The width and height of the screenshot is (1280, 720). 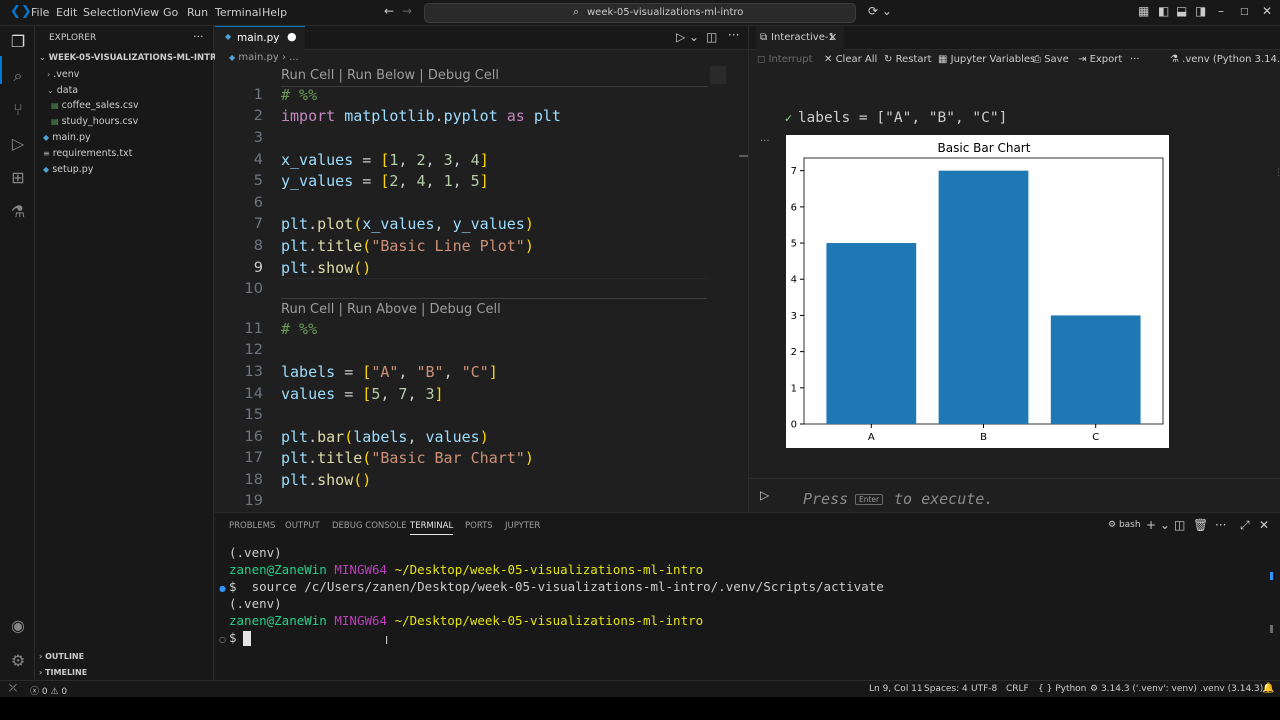 I want to click on tree-item-venv: › .venv, so click(x=63, y=74).